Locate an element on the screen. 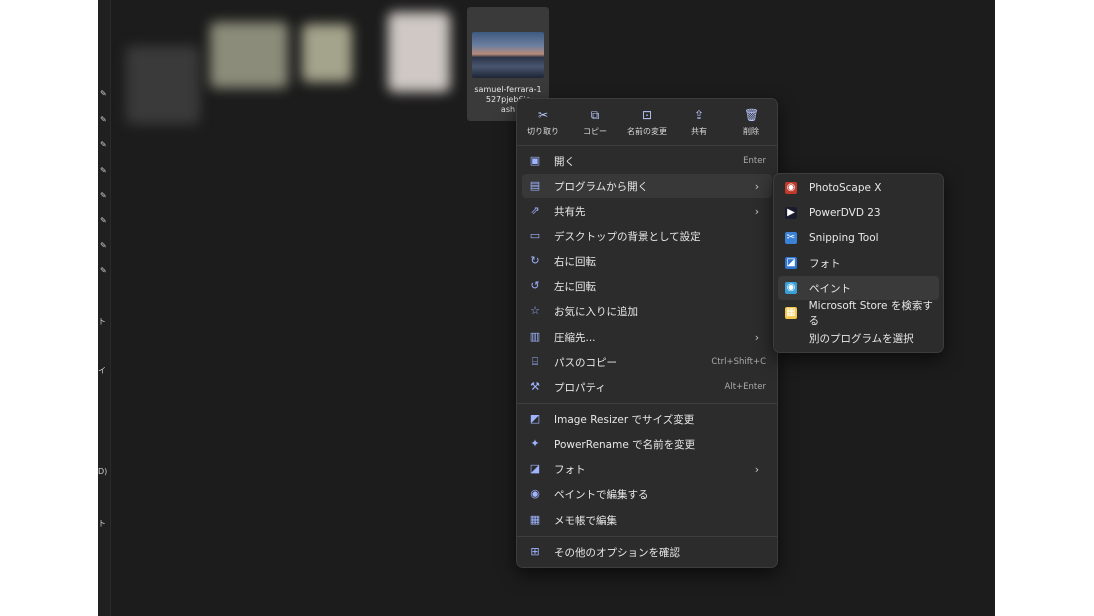  submenu-item-photoscape: ◉ PhotoScape X is located at coordinates (858, 188).